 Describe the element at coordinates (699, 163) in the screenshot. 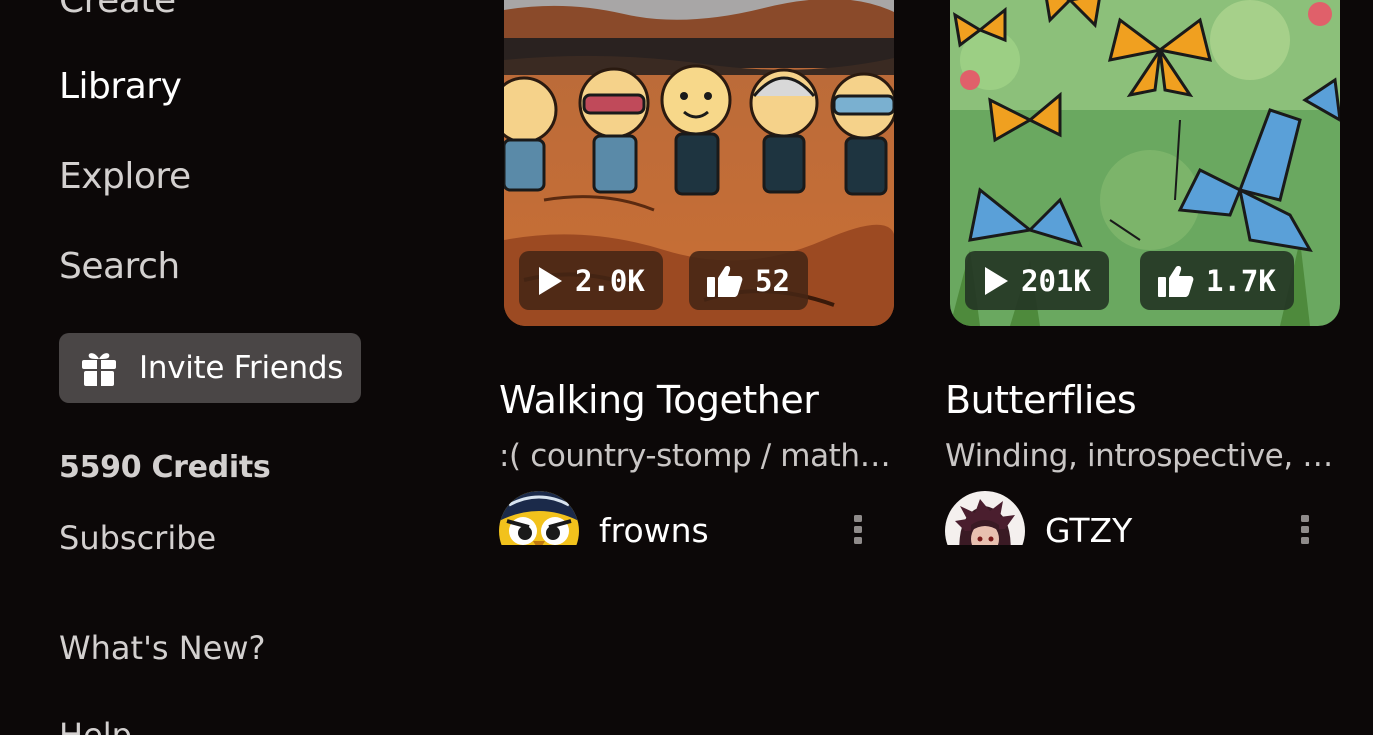

I see `song-thumbnail: 2.0K 52` at that location.